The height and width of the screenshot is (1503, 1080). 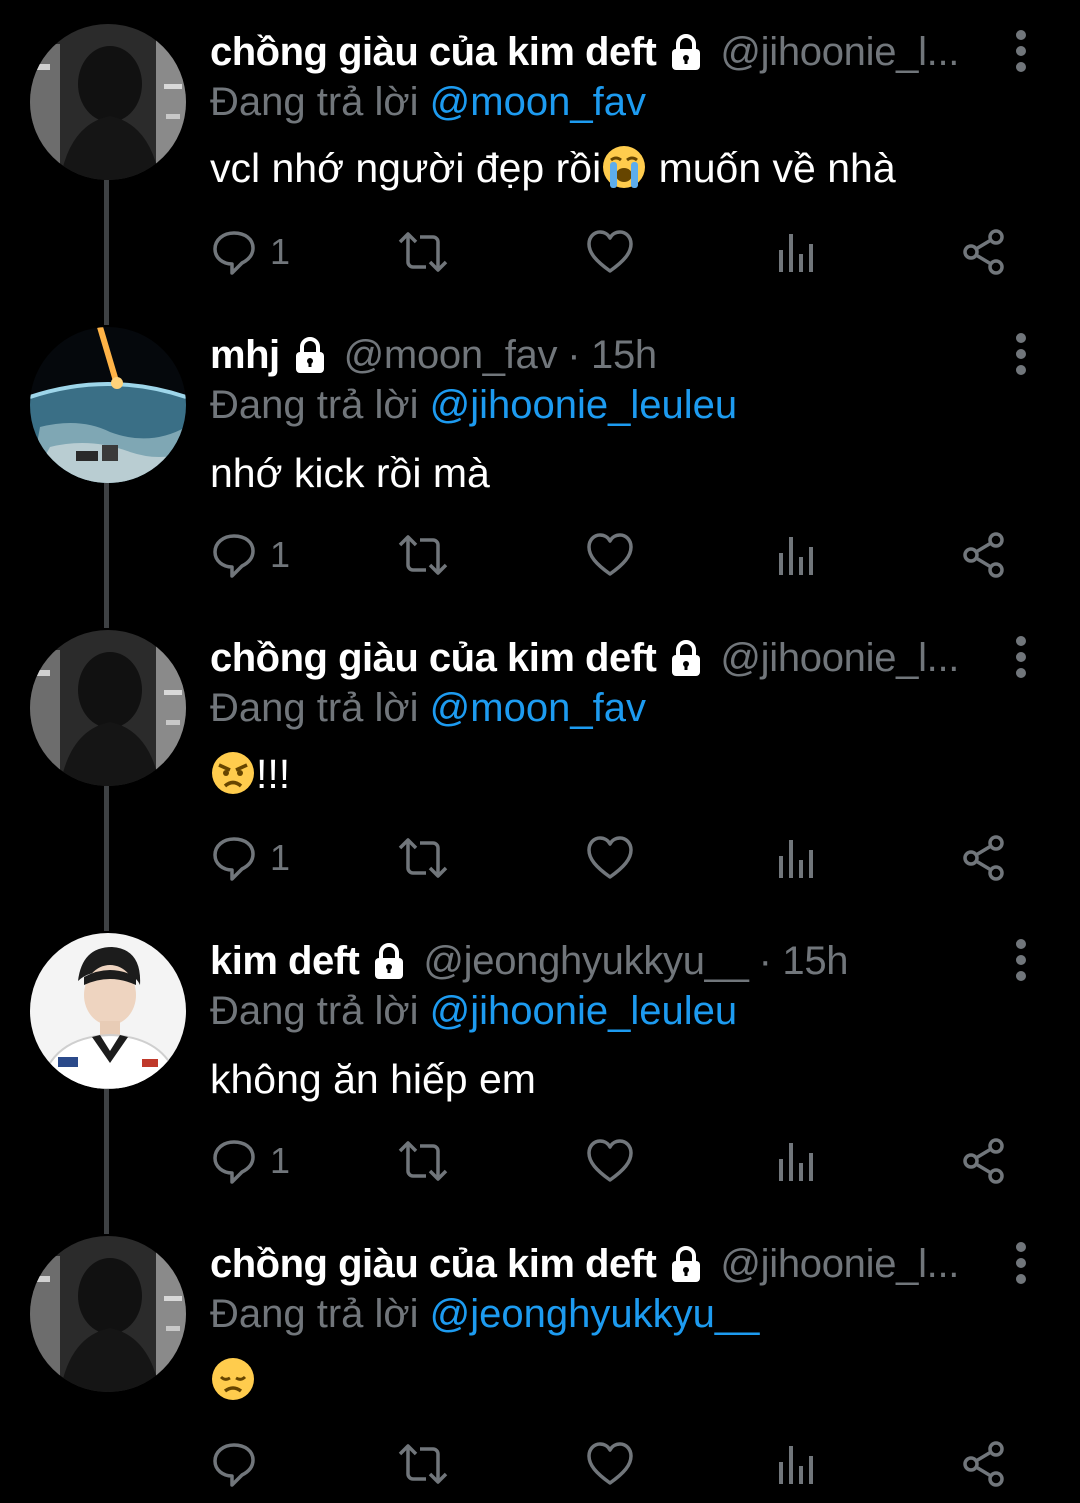 I want to click on tweet-text: nhớ kick rồi mà, so click(x=350, y=473).